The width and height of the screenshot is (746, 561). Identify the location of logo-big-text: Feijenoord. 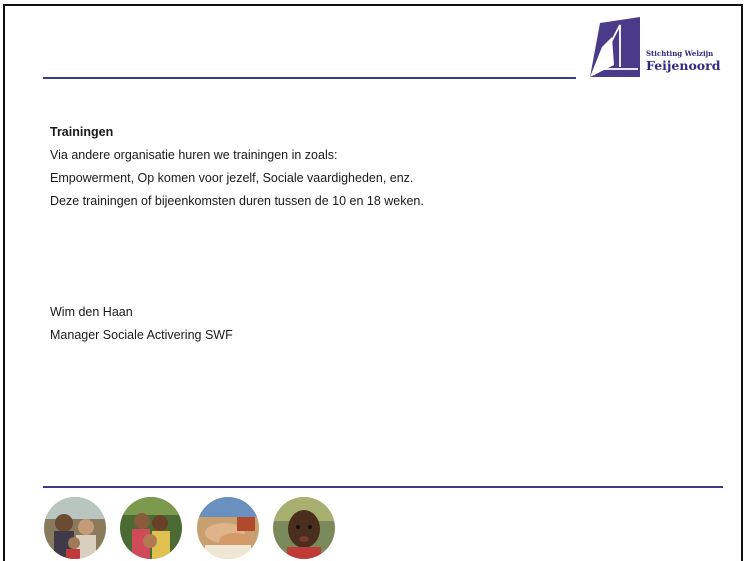
(683, 65).